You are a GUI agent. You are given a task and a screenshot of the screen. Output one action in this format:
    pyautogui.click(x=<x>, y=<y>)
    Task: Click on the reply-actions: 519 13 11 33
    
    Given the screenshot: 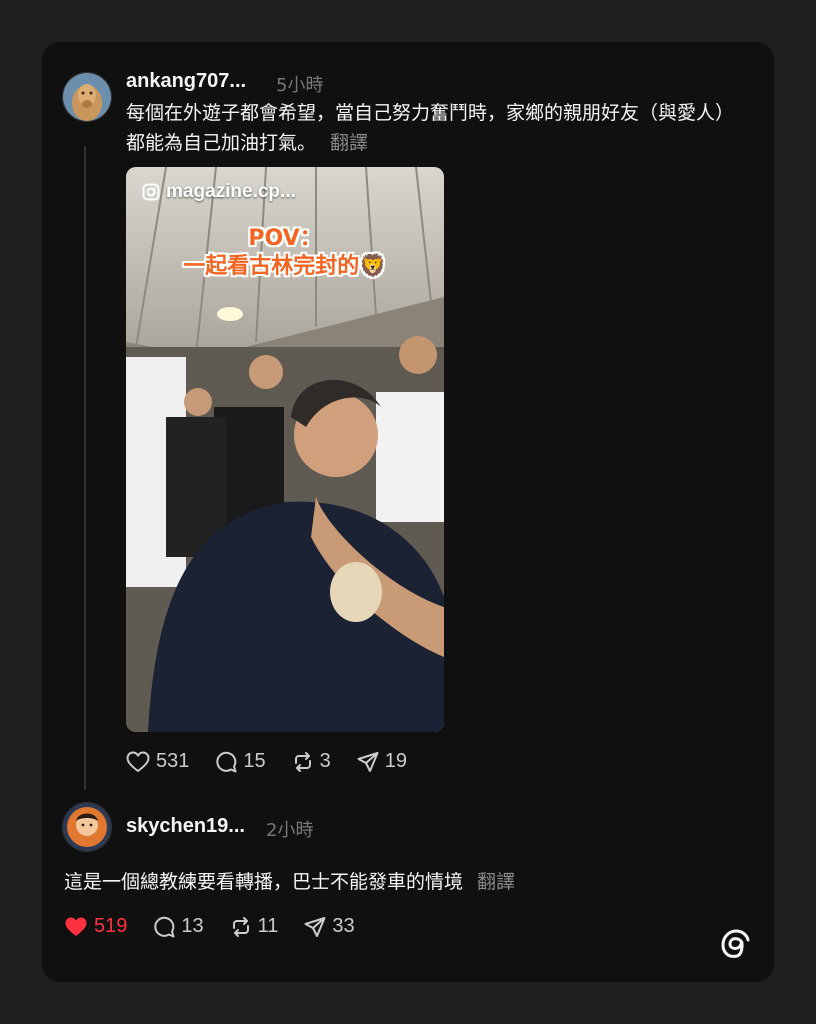 What is the action you would take?
    pyautogui.click(x=222, y=926)
    